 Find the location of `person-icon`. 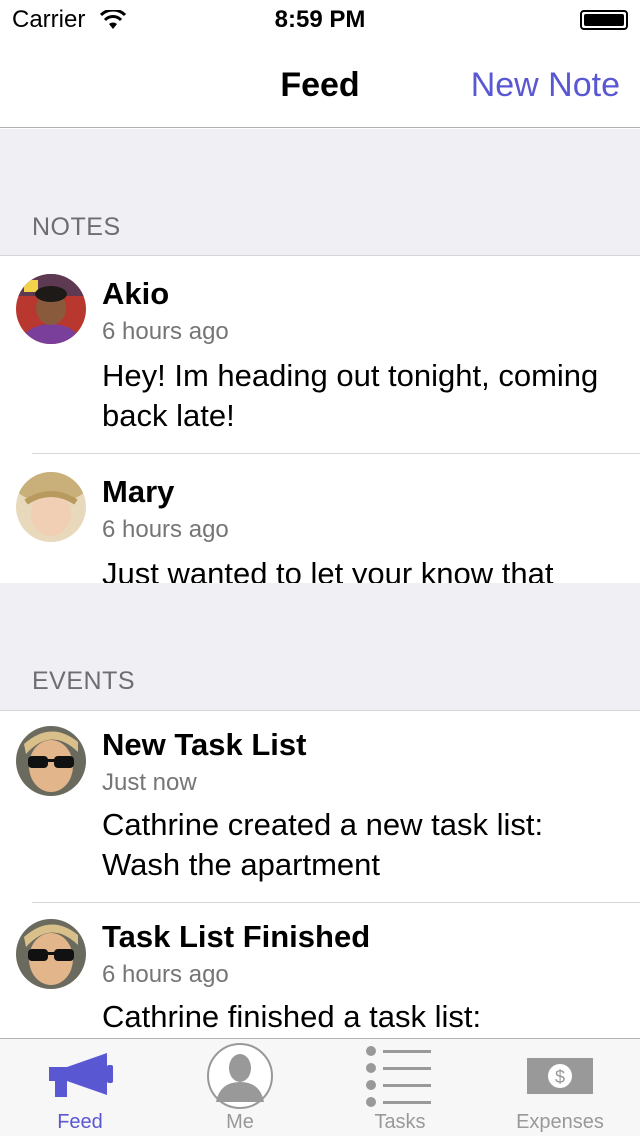

person-icon is located at coordinates (240, 1076).